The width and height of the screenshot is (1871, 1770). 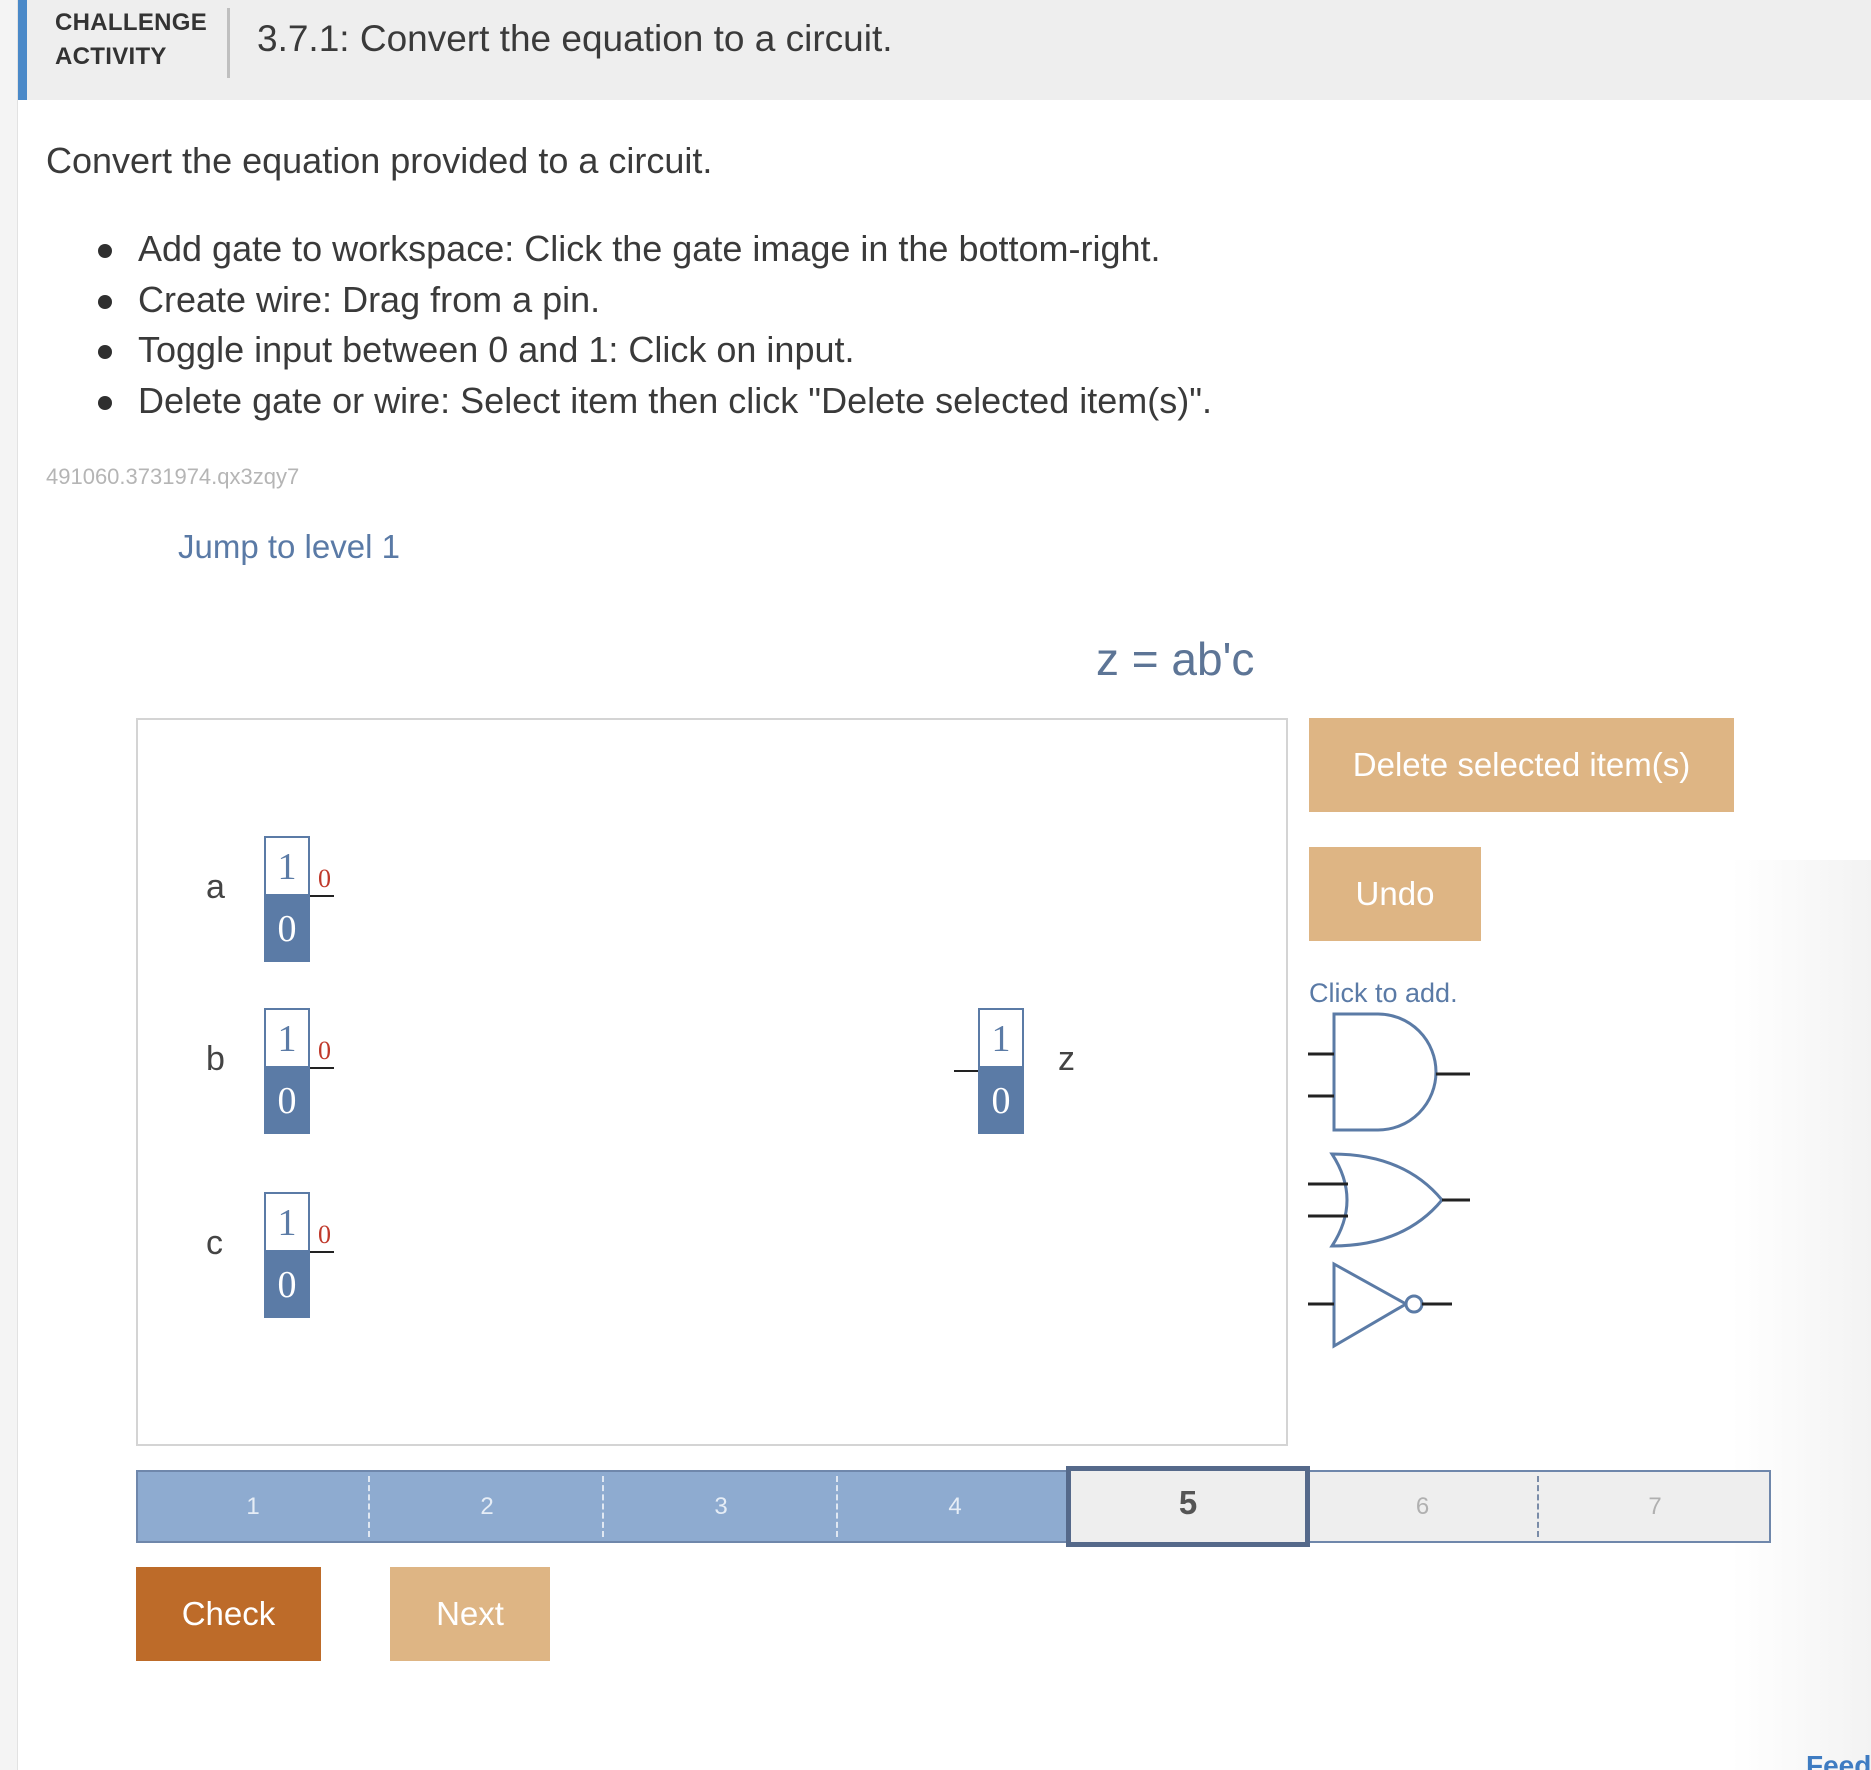 I want to click on level-progress-bar: 1 2 3 4 6 7 5, so click(x=953, y=1506).